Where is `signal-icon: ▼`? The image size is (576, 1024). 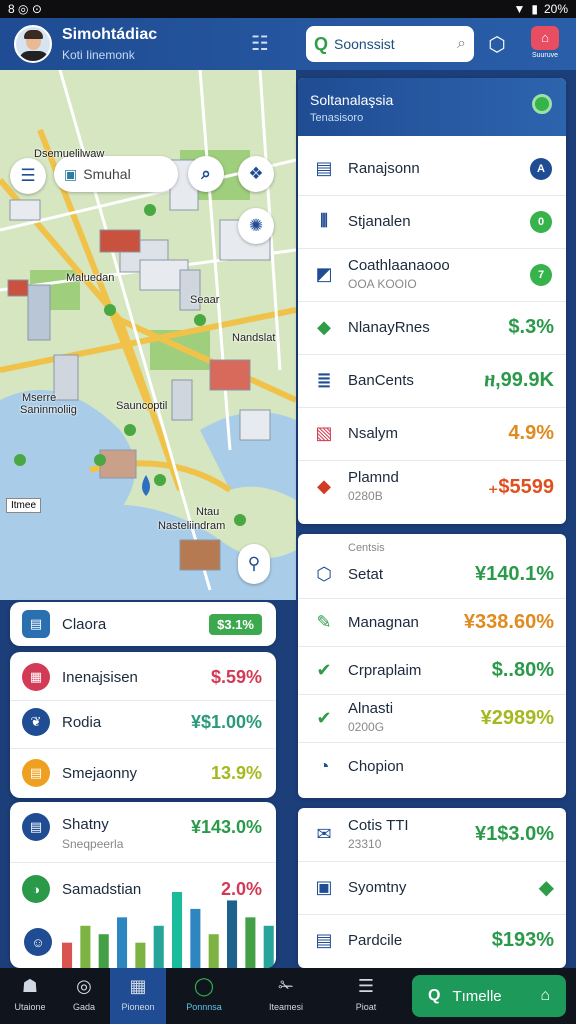 signal-icon: ▼ is located at coordinates (519, 9).